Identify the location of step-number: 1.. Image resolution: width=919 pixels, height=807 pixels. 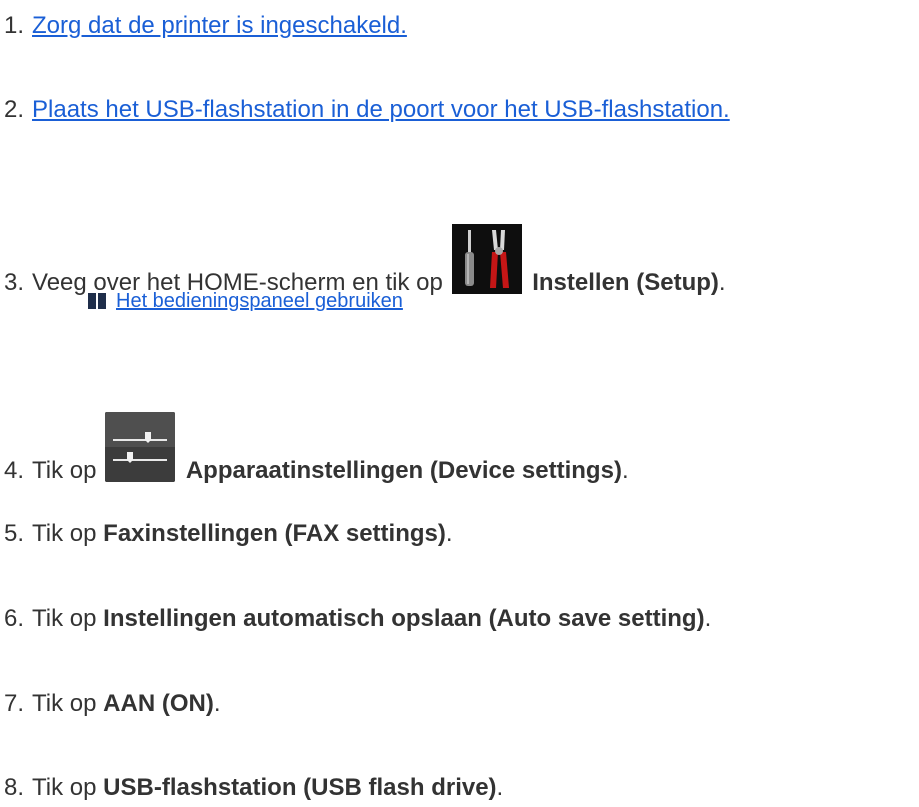
(14, 25).